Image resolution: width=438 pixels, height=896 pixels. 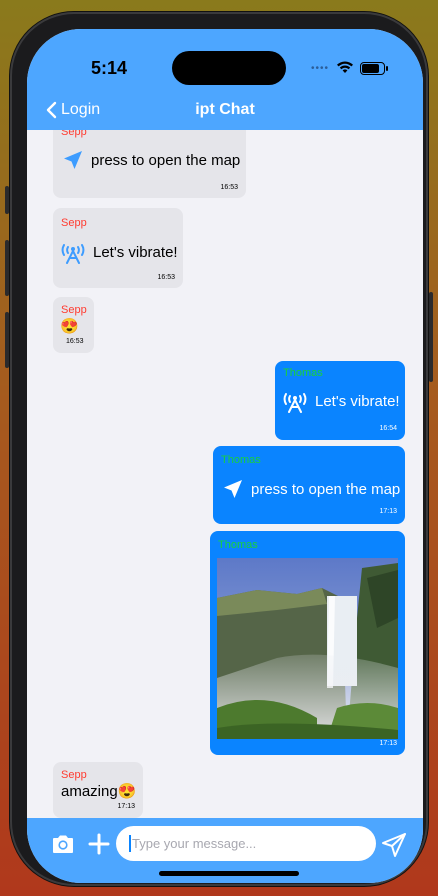 I want to click on page-title: ipt Chat, so click(x=225, y=109).